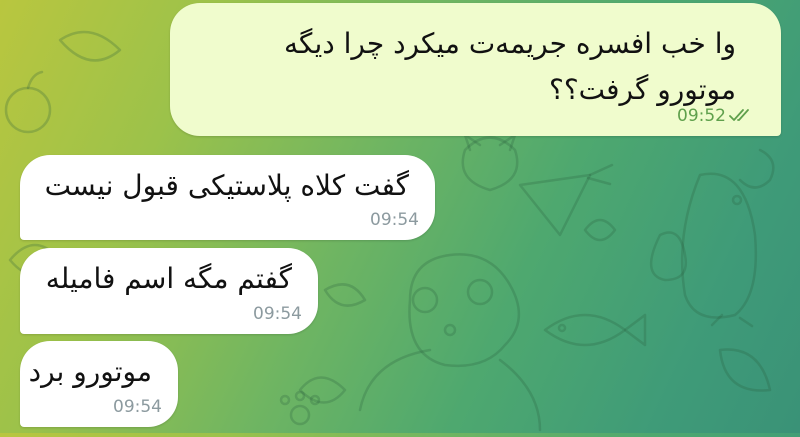 The width and height of the screenshot is (800, 437). Describe the element at coordinates (168, 278) in the screenshot. I see `message-text: گفتم مگه اسم فامیله` at that location.